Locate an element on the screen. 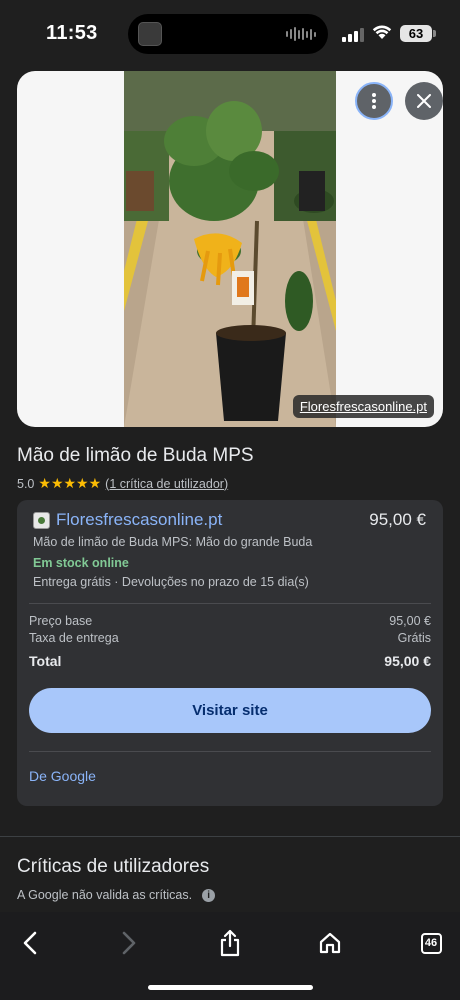  close-icon is located at coordinates (424, 101).